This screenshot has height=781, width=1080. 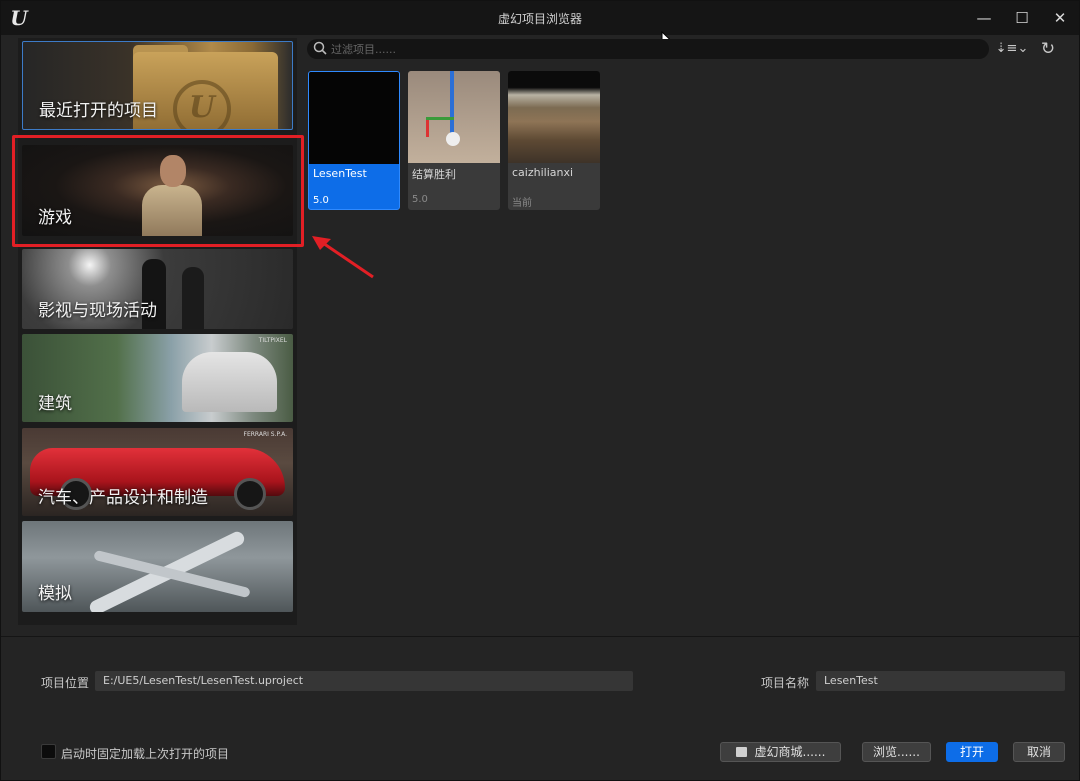 I want to click on project-name: LesenTest, so click(x=340, y=173).